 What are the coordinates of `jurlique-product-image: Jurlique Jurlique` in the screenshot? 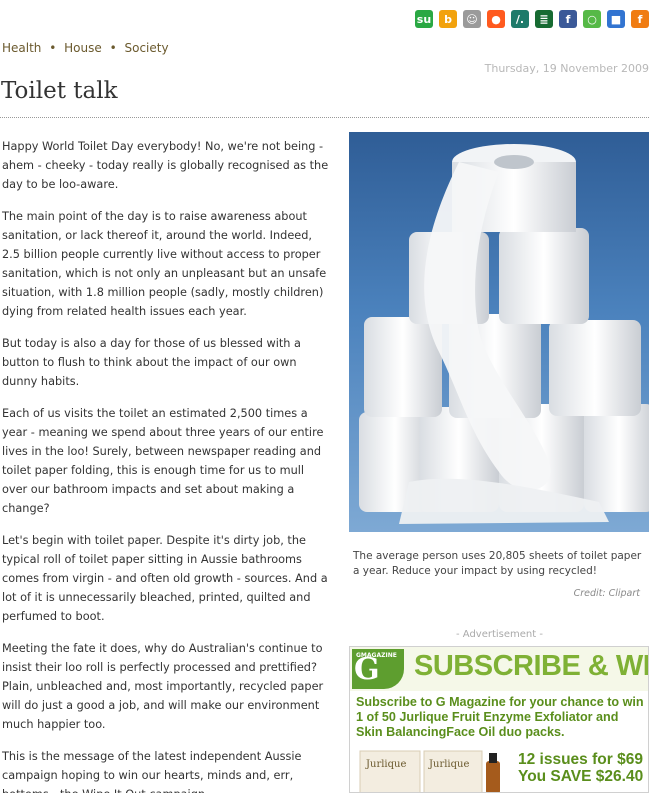 It's located at (429, 771).